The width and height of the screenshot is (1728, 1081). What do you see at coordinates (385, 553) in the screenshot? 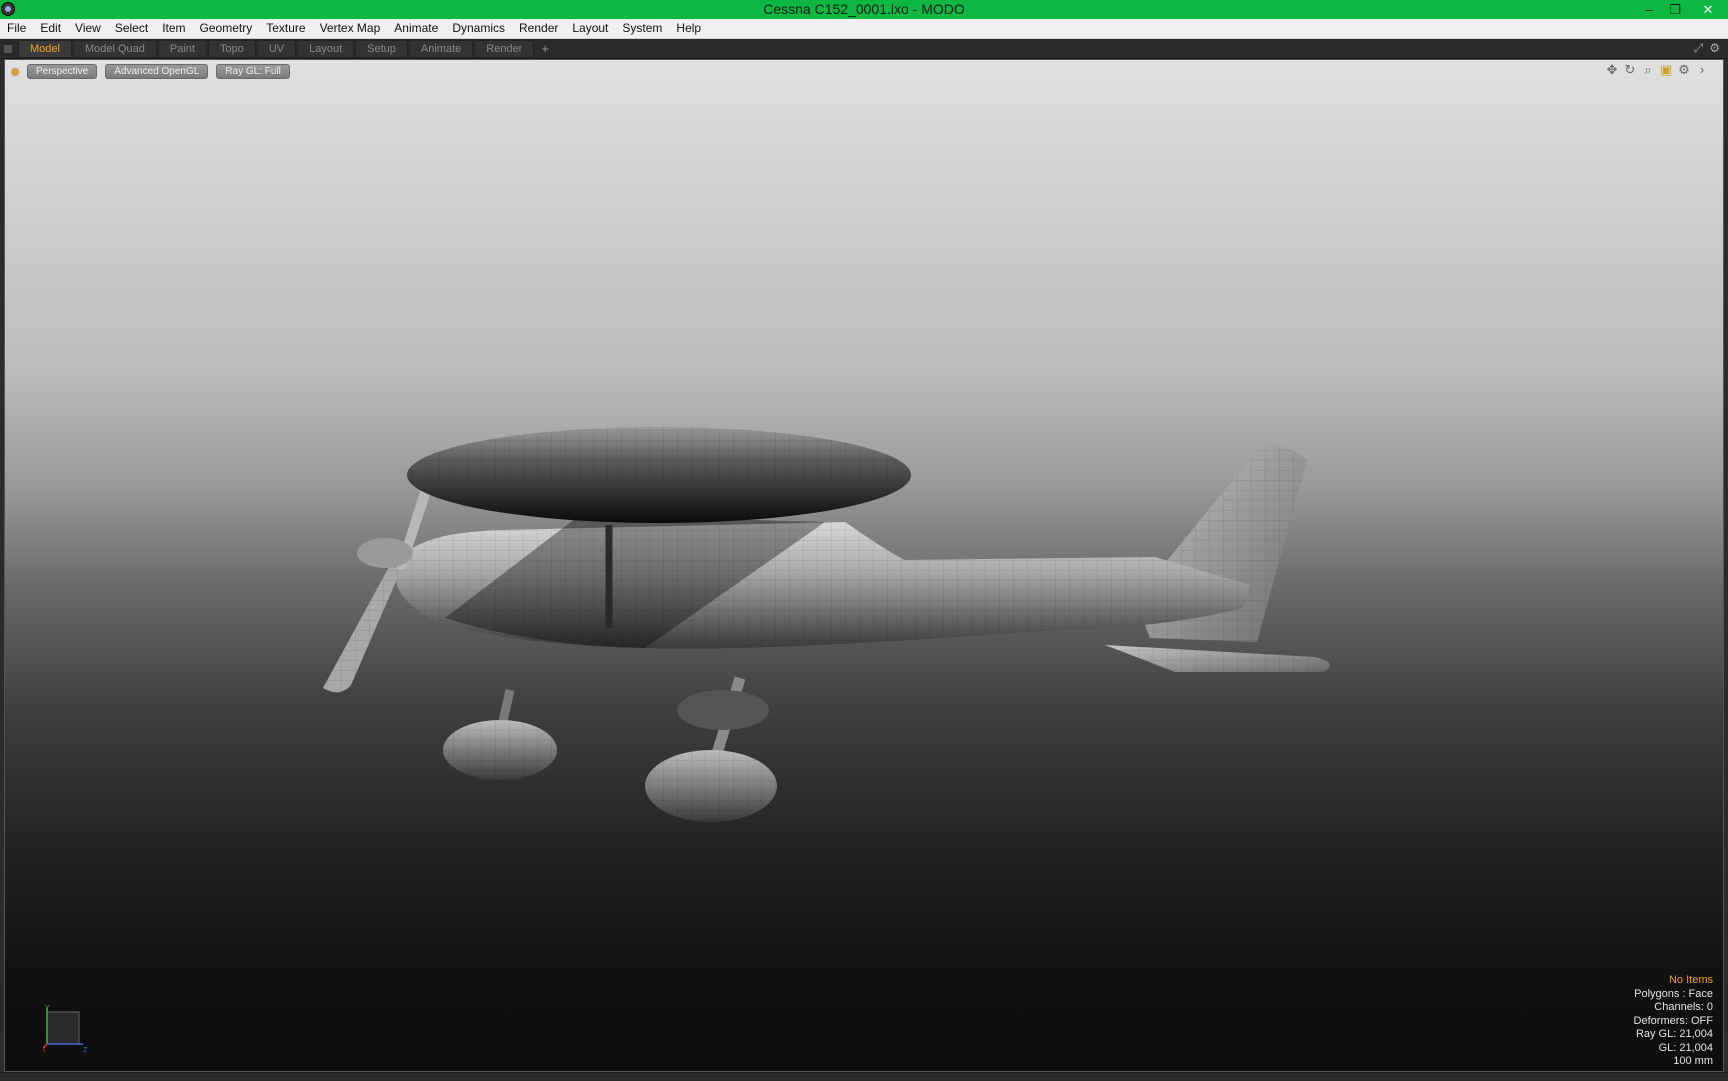
I see `spinner` at bounding box center [385, 553].